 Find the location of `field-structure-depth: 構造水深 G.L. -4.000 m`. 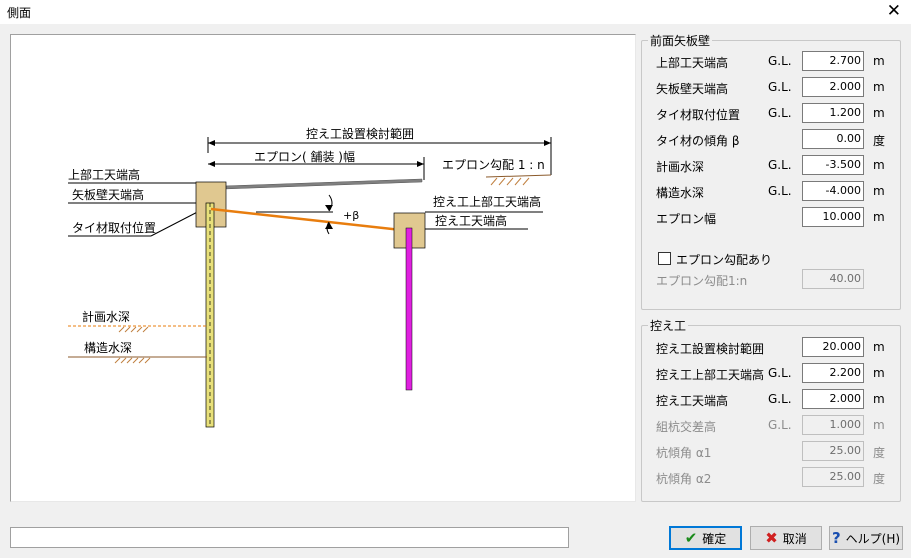

field-structure-depth: 構造水深 G.L. -4.000 m is located at coordinates (771, 191).